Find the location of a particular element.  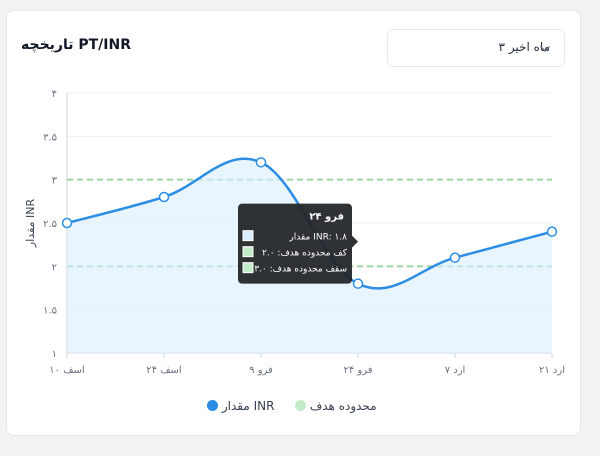

x-tick-label: ۲۱ ارد is located at coordinates (552, 370).